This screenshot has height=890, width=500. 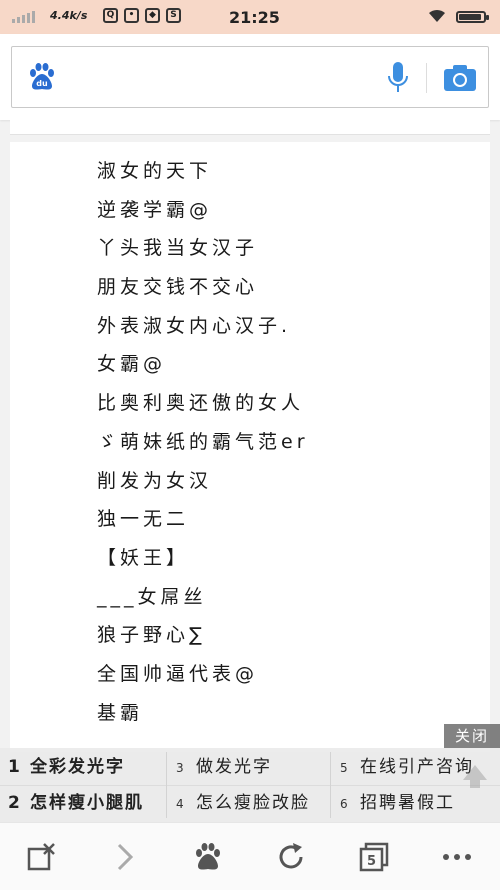 I want to click on forward-icon, so click(x=125, y=857).